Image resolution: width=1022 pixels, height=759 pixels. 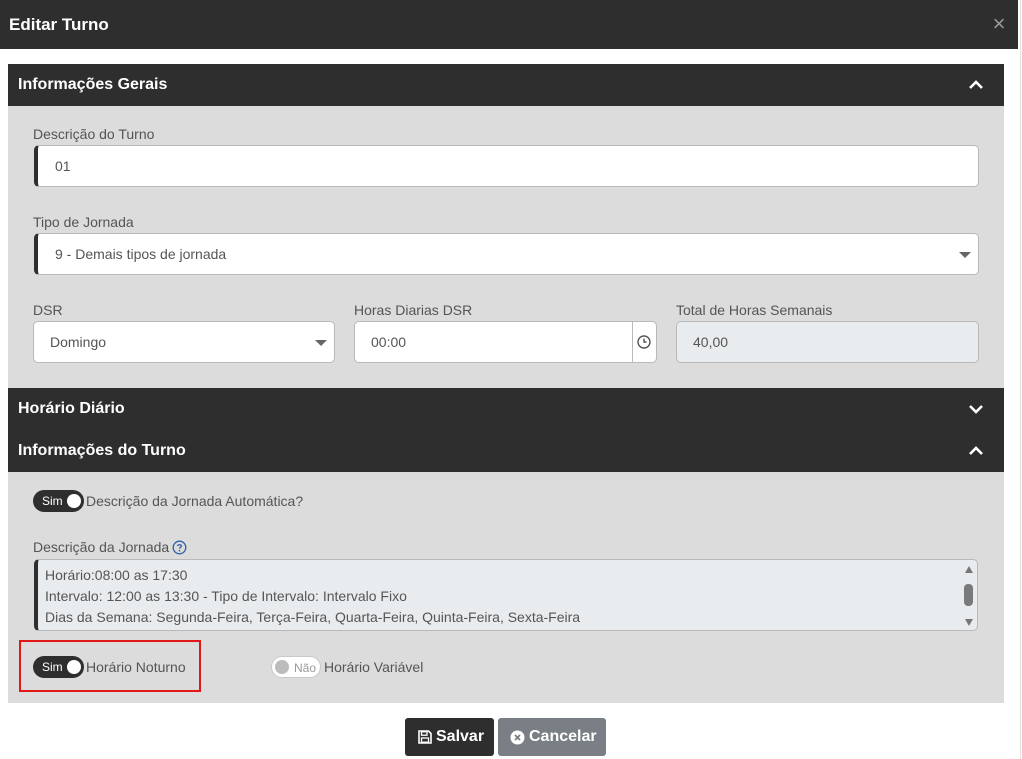 What do you see at coordinates (63, 166) in the screenshot?
I see `descricao-value: 01` at bounding box center [63, 166].